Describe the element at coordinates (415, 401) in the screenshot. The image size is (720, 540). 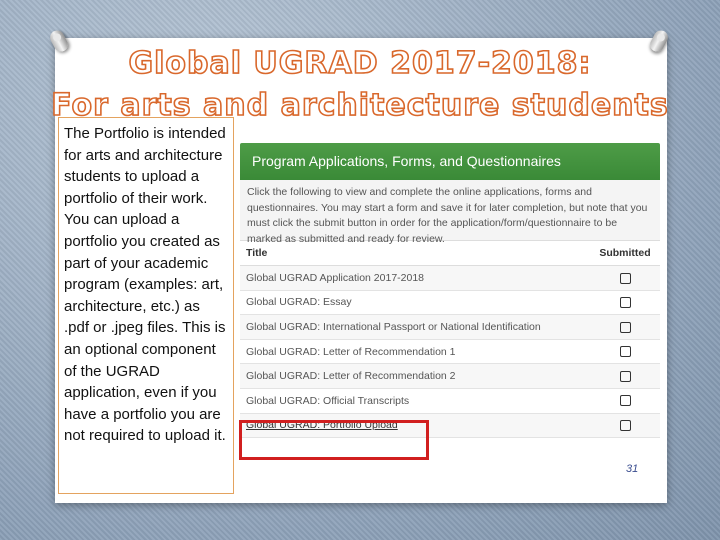
I see `form-link: Global UGRAD: Official Transcripts` at that location.